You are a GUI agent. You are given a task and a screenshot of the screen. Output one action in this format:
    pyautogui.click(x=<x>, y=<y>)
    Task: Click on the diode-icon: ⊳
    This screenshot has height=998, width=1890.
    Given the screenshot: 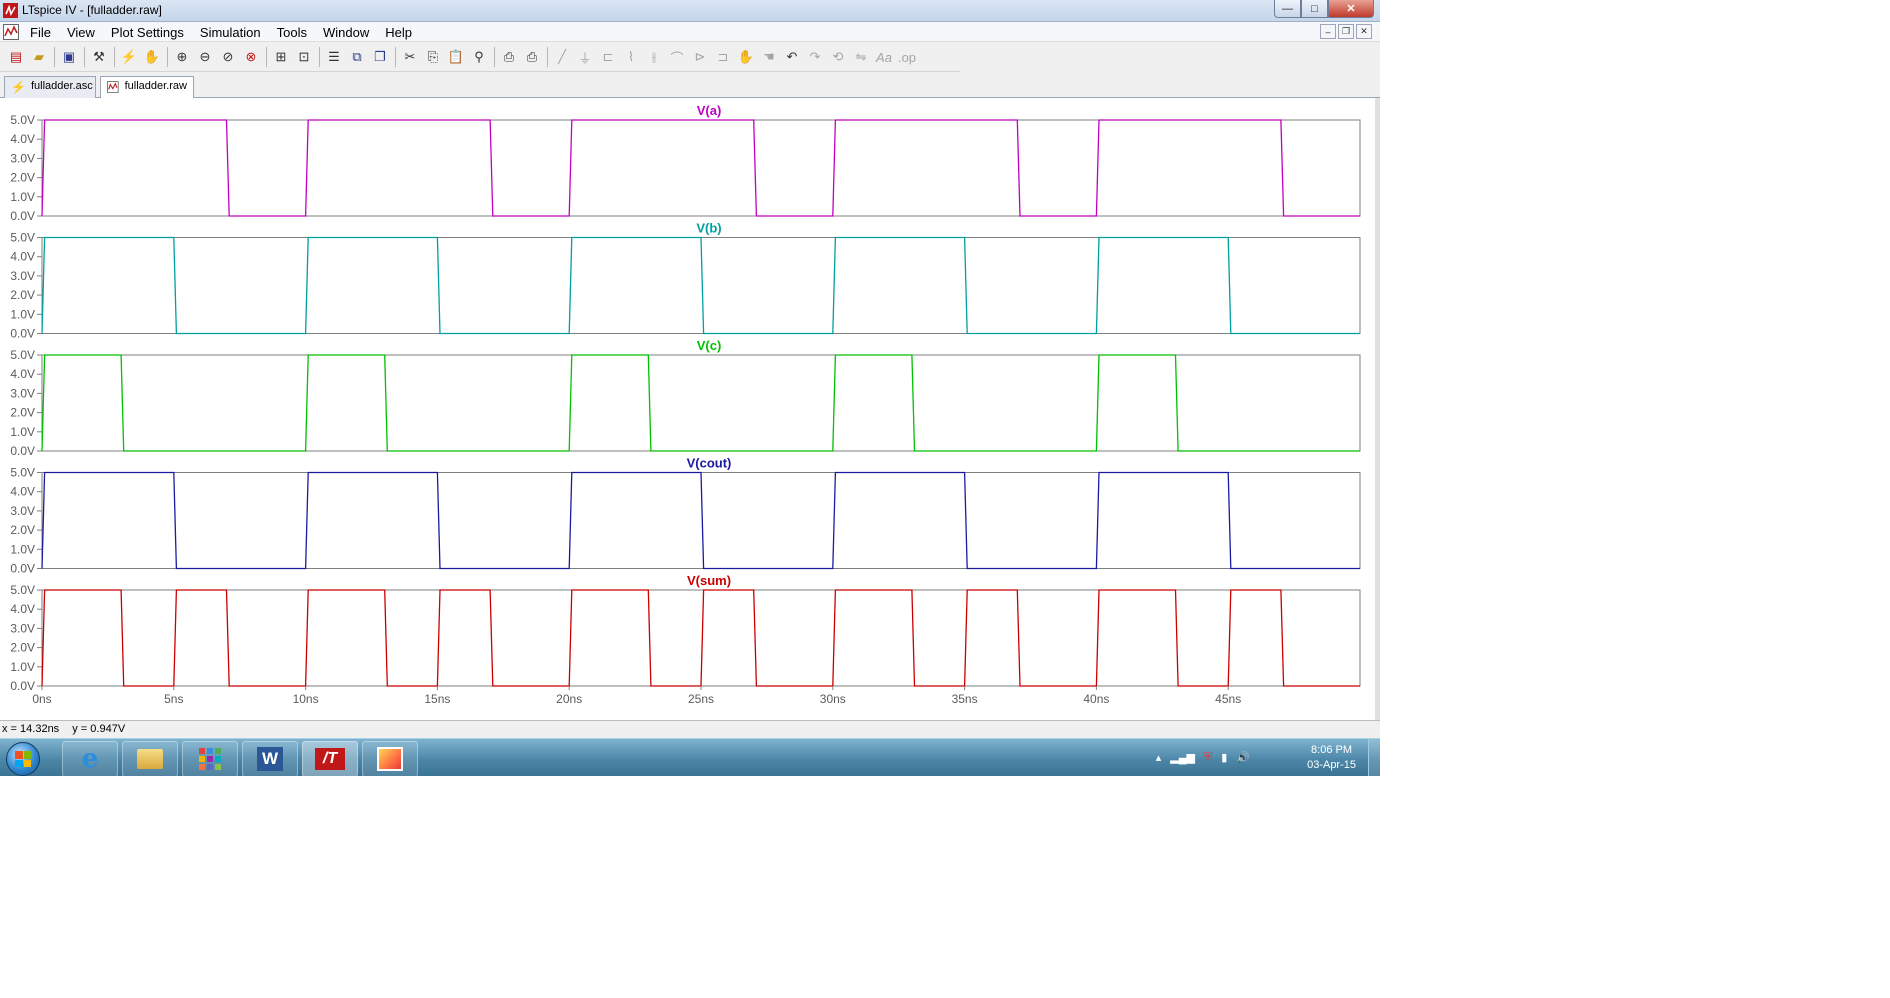 What is the action you would take?
    pyautogui.click(x=700, y=57)
    